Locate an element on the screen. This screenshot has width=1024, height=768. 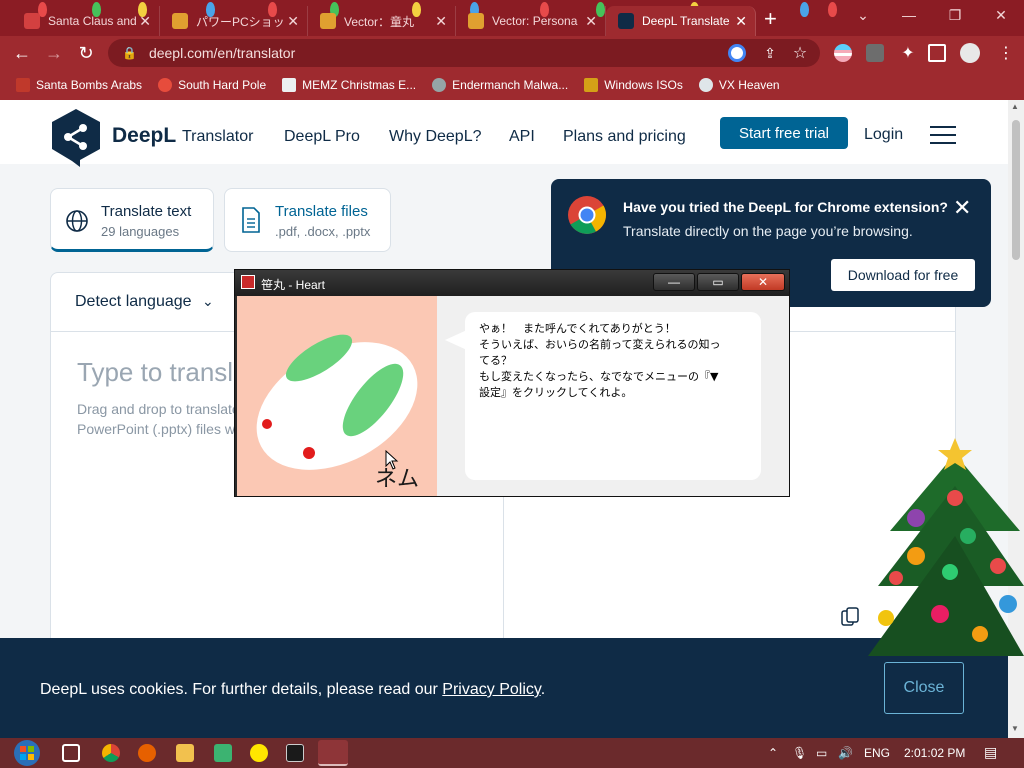
forward-arrow-icon: → is located at coordinates (54, 53).